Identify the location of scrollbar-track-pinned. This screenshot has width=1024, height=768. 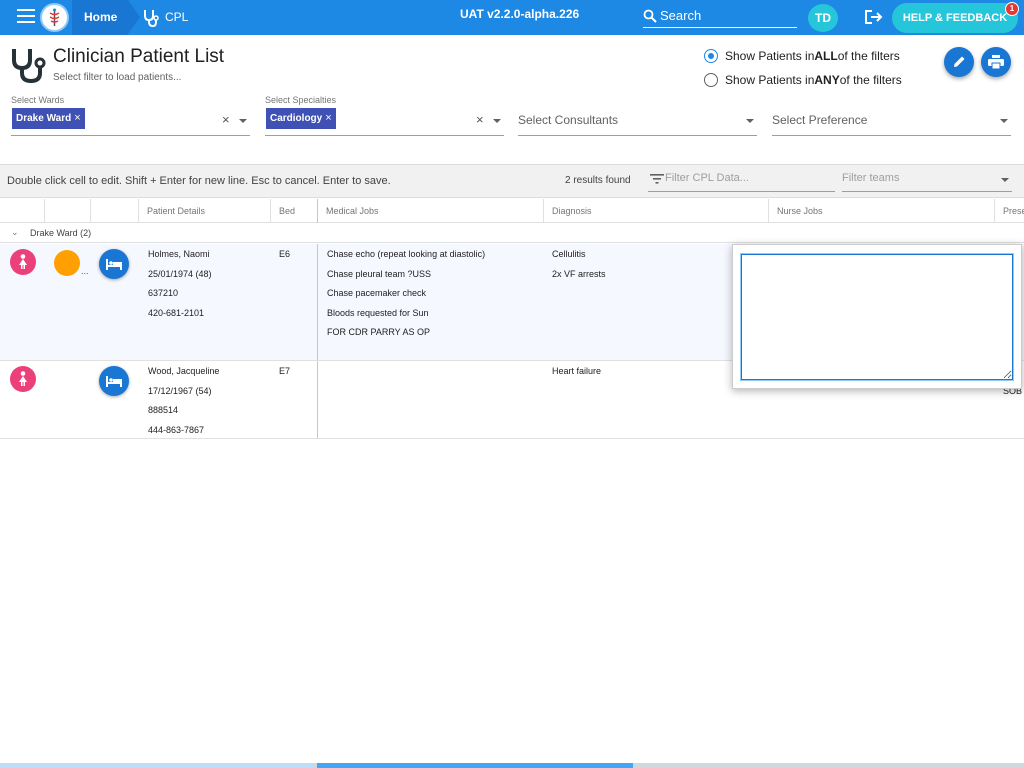
(156, 765).